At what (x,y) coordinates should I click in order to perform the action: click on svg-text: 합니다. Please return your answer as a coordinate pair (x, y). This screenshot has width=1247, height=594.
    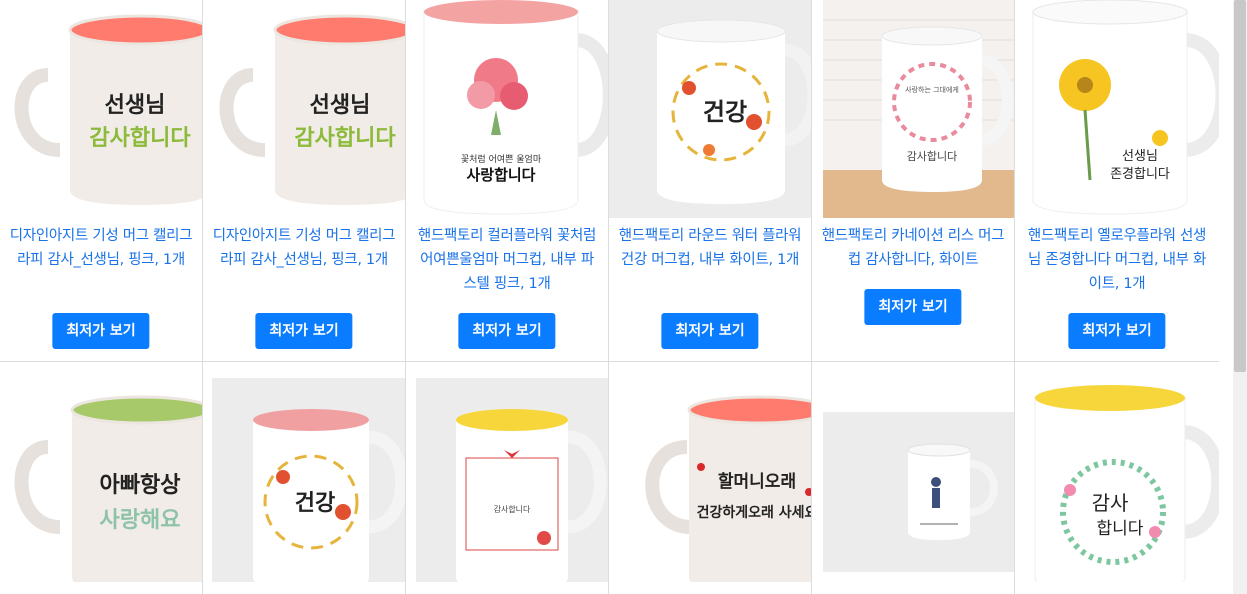
    Looking at the image, I should click on (1120, 529).